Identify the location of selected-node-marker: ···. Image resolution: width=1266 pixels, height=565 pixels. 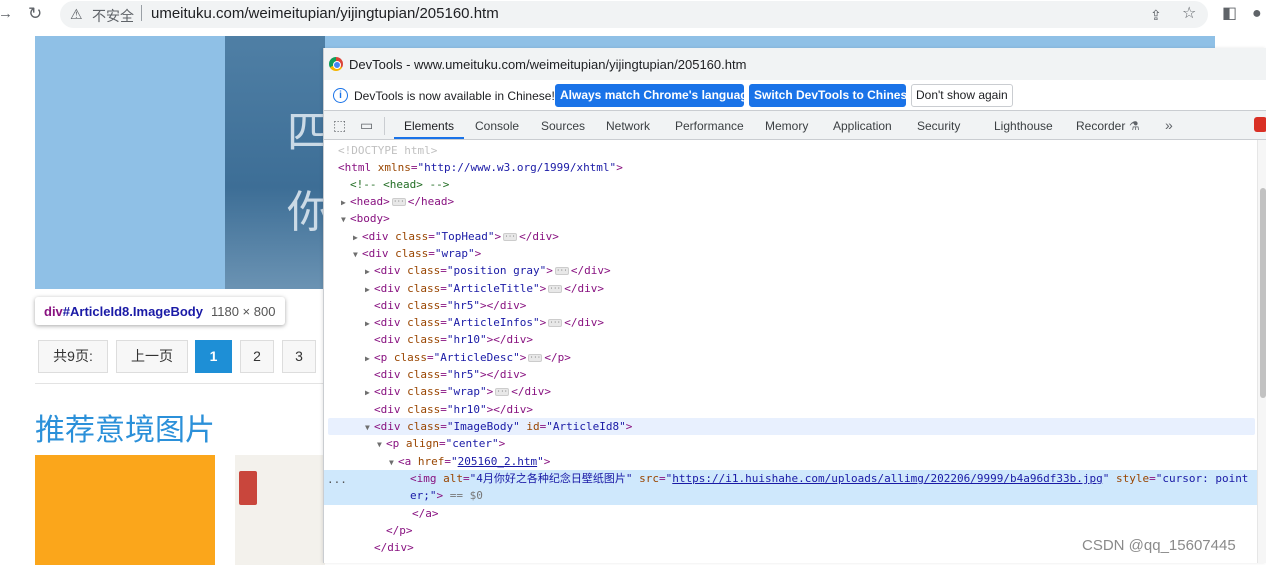
(337, 482).